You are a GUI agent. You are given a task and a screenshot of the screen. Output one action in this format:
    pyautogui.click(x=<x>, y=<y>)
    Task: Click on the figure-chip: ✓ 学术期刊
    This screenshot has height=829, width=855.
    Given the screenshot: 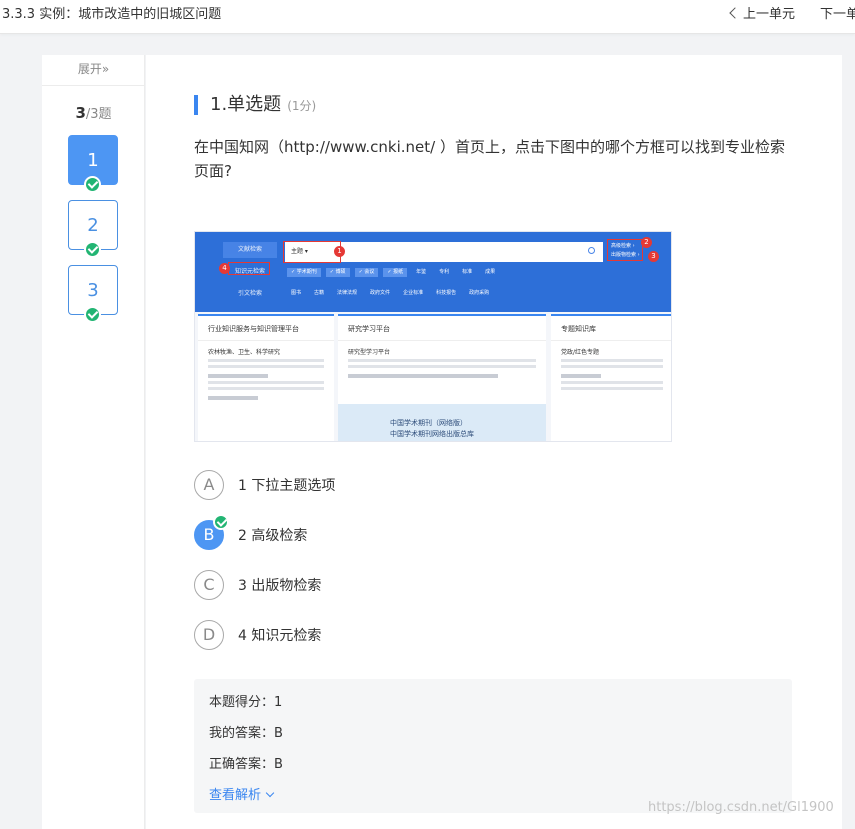 What is the action you would take?
    pyautogui.click(x=304, y=272)
    